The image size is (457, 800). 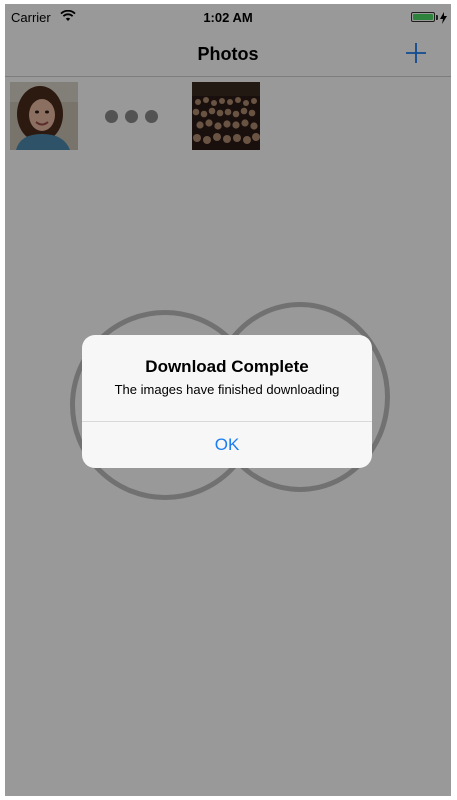 I want to click on alert-title: Download Complete, so click(x=227, y=366).